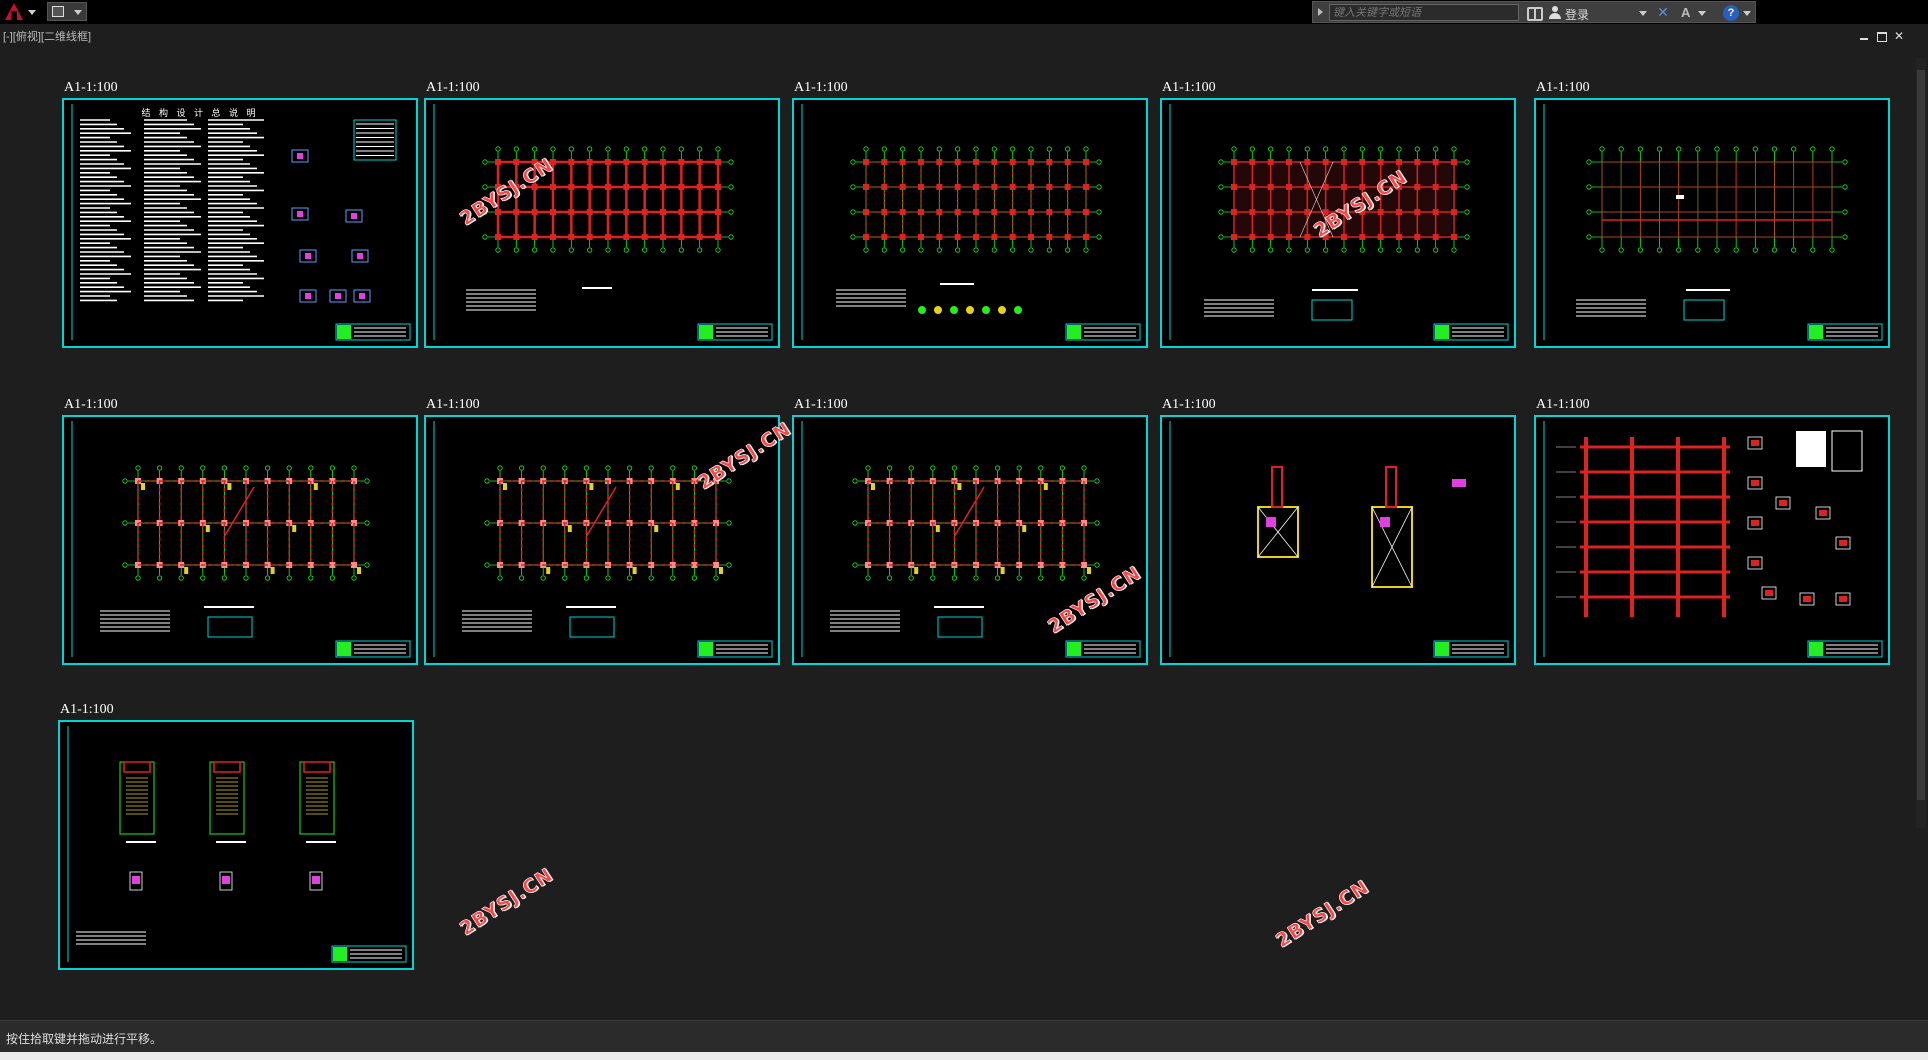 This screenshot has width=1928, height=1060. What do you see at coordinates (1555, 13) in the screenshot?
I see `user-icon` at bounding box center [1555, 13].